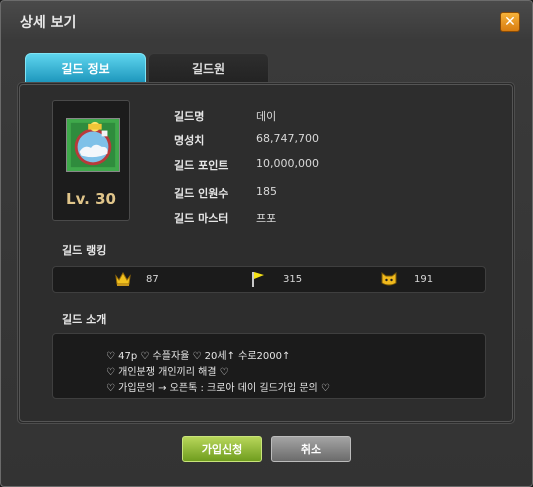 This screenshot has width=533, height=487. I want to click on flag-icon, so click(258, 279).